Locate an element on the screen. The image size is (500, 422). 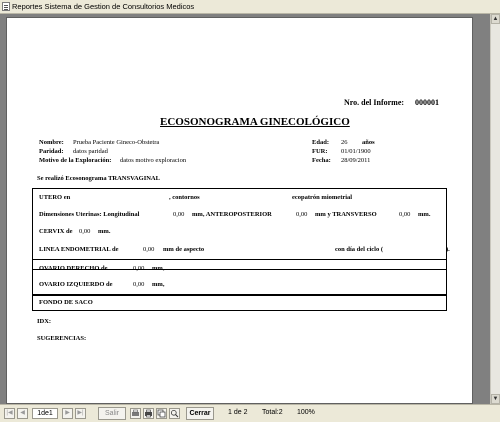
dia-ciclo-label: con día del ciclo ( is located at coordinates (359, 249).